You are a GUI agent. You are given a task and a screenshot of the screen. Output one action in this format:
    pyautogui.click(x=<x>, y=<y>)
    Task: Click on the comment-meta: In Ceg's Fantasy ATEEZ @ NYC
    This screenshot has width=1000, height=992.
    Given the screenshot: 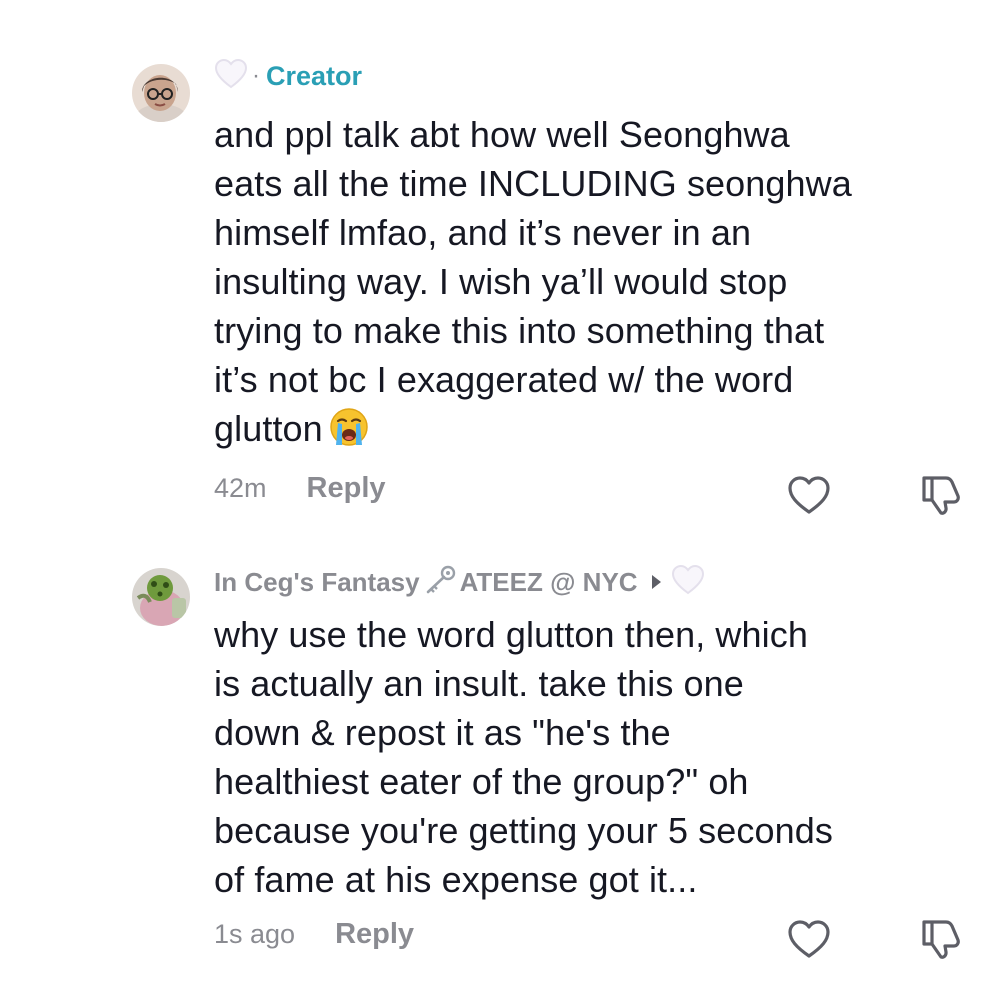 What is the action you would take?
    pyautogui.click(x=459, y=582)
    